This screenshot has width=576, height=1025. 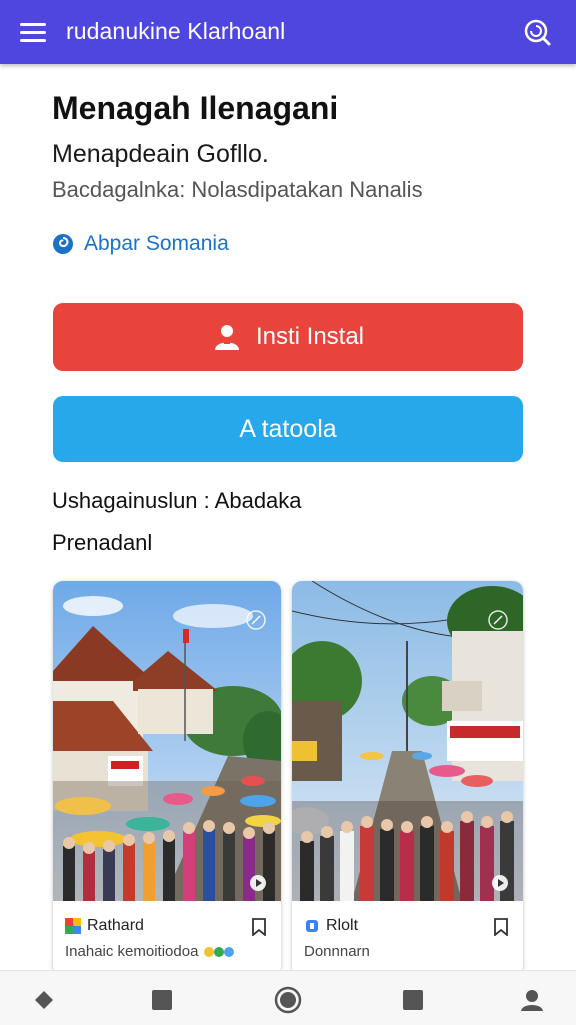 What do you see at coordinates (34, 32) in the screenshot?
I see `hamburger-menu-icon` at bounding box center [34, 32].